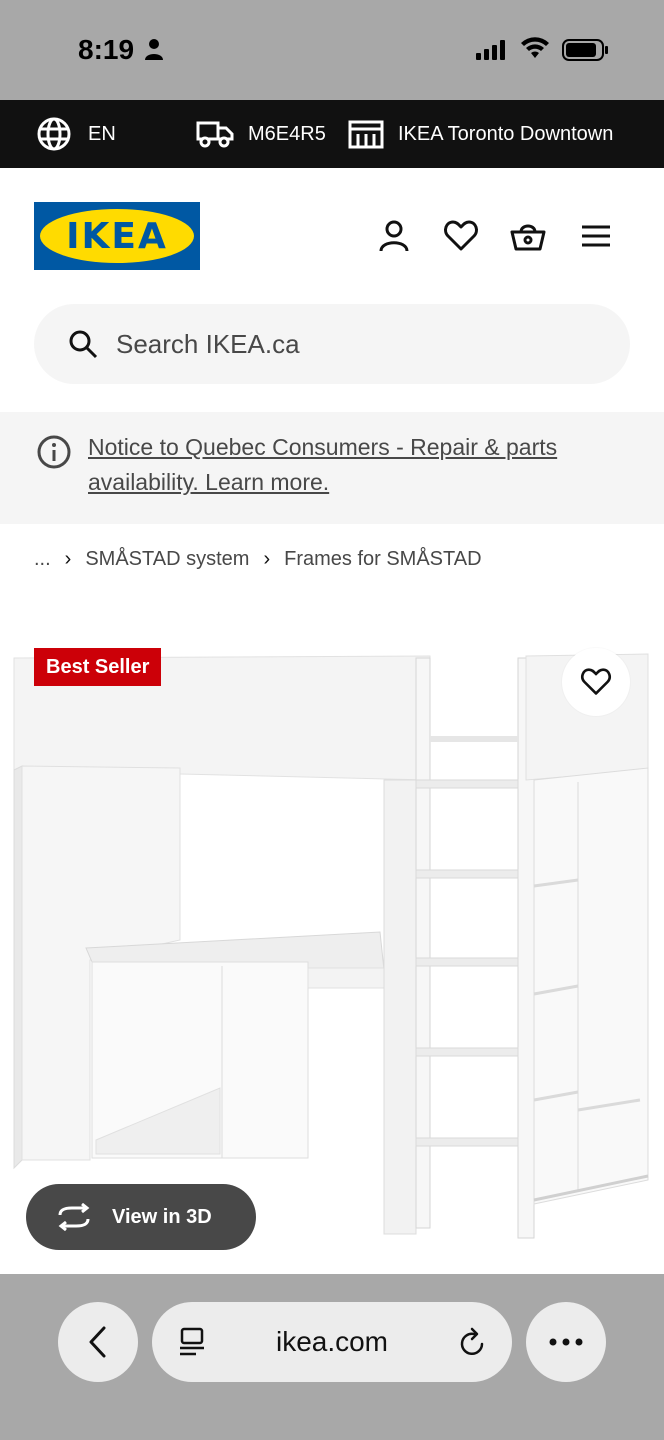 This screenshot has width=664, height=1440. I want to click on store-selector: IKEA Toronto Downtown, so click(480, 134).